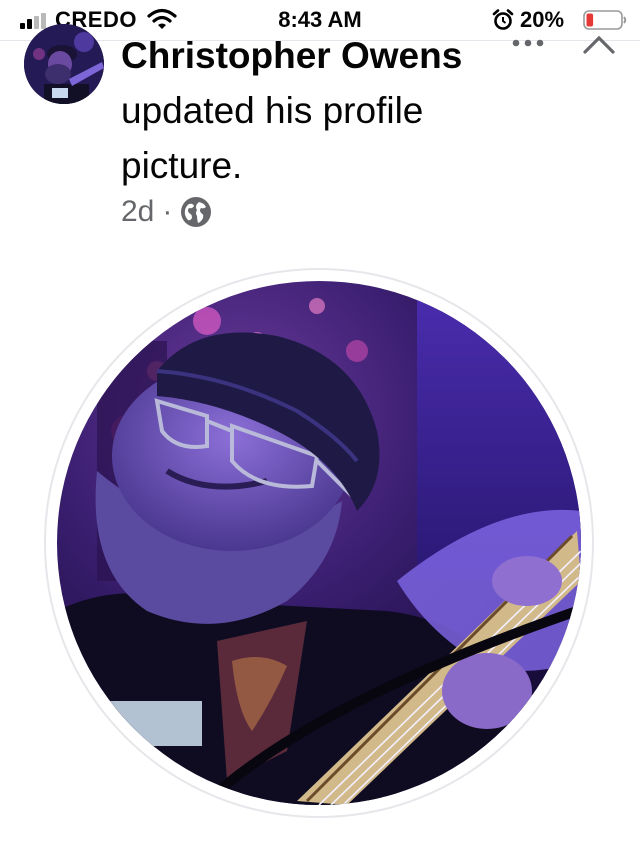  I want to click on globe-icon, so click(196, 212).